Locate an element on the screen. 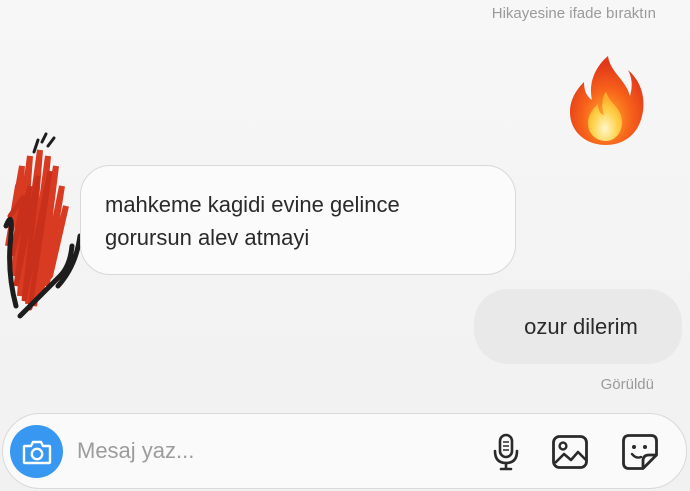 Image resolution: width=690 pixels, height=491 pixels. gallery-button is located at coordinates (570, 452).